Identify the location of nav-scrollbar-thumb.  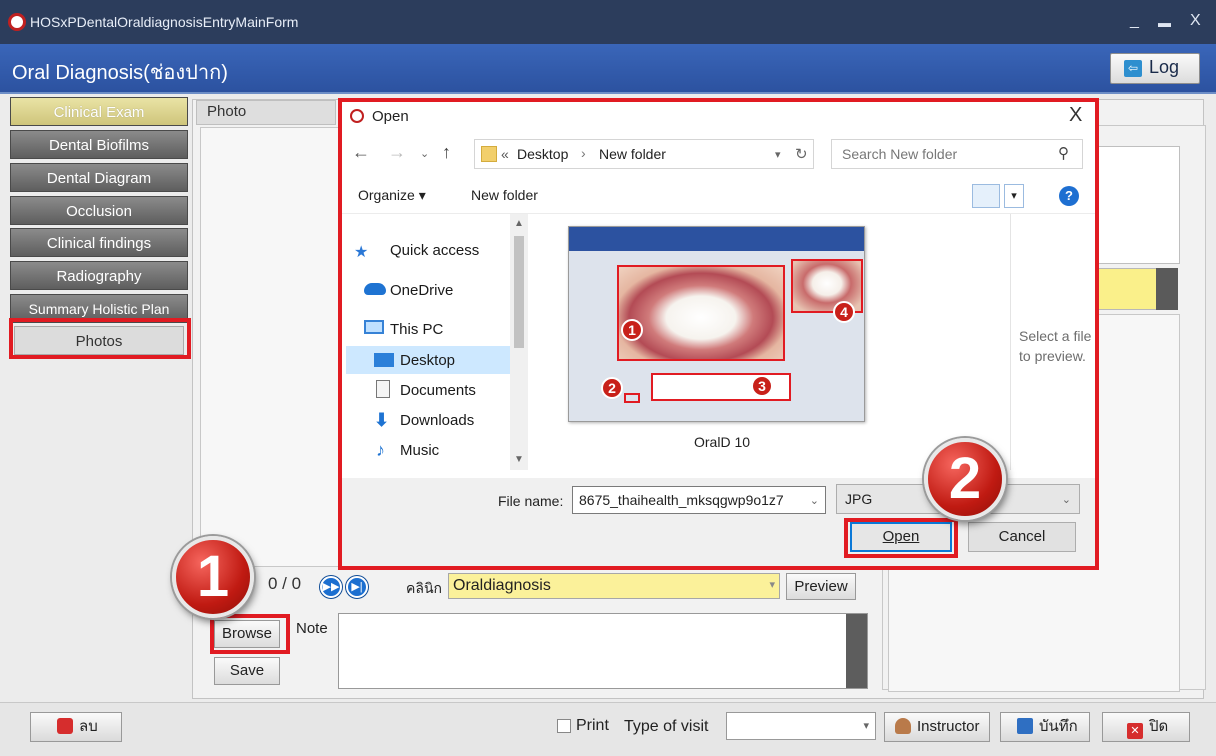
(519, 292).